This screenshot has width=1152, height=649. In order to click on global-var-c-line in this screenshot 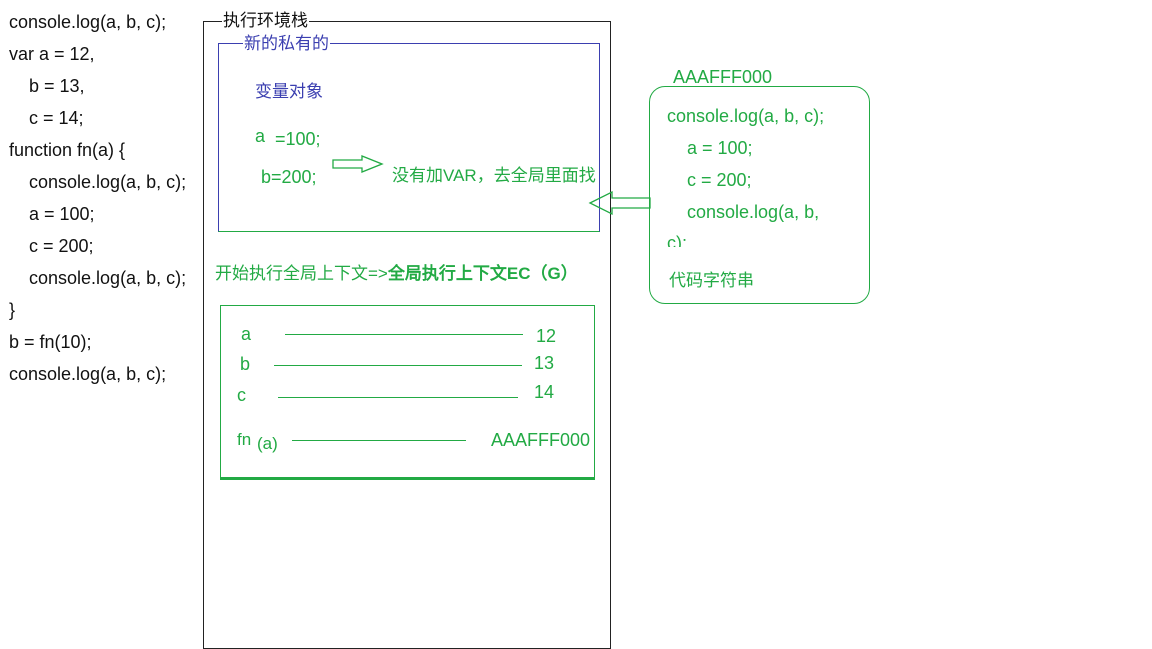, I will do `click(398, 397)`.